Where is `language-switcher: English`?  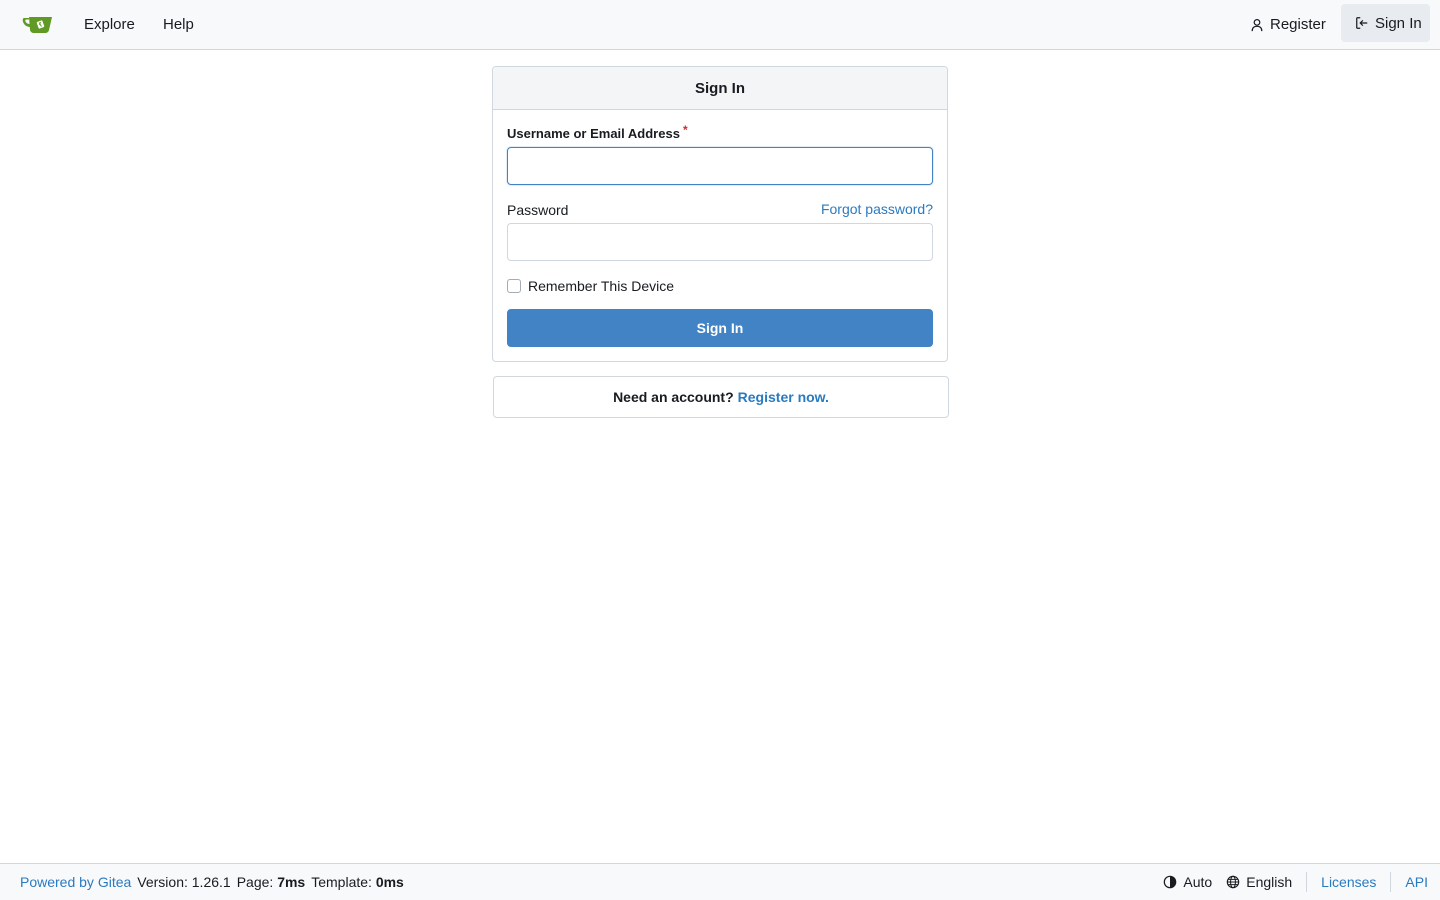
language-switcher: English is located at coordinates (1259, 882).